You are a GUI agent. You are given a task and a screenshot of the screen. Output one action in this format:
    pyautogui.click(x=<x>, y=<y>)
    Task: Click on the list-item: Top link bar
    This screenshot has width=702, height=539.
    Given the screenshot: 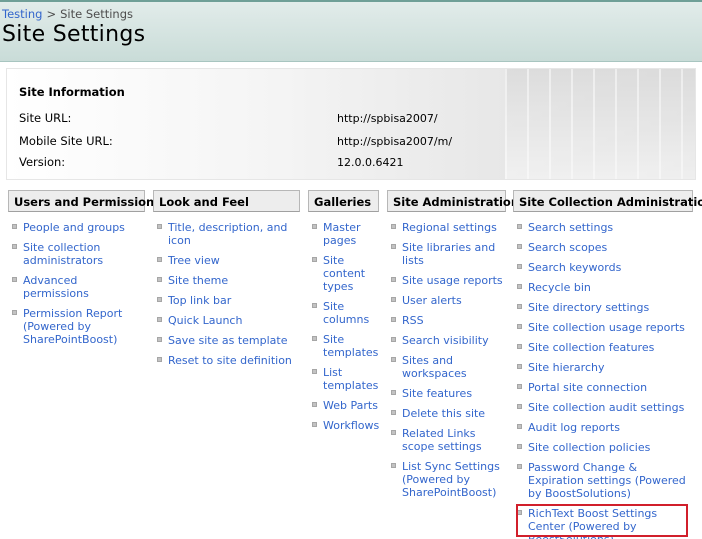 What is the action you would take?
    pyautogui.click(x=226, y=300)
    